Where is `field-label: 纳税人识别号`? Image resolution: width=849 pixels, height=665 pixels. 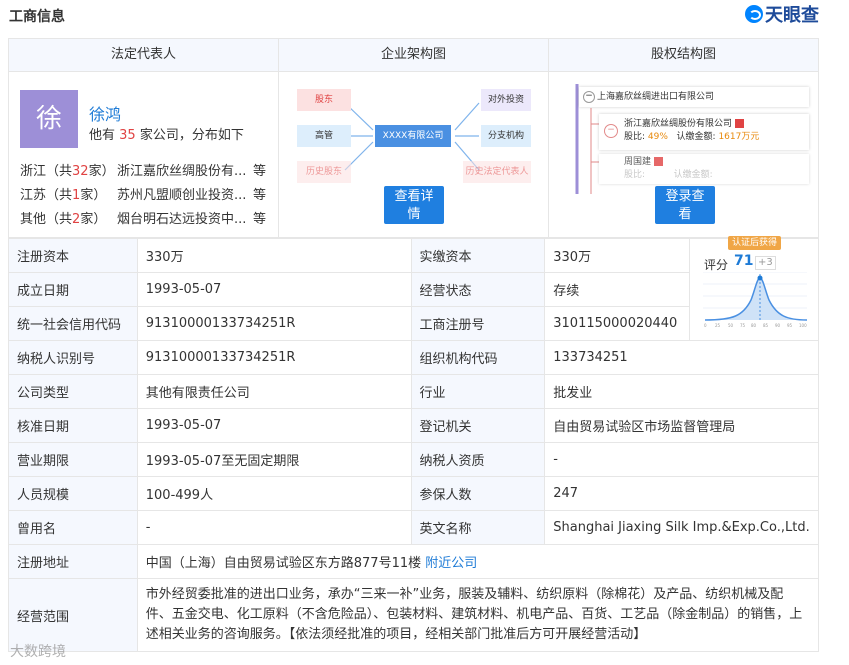 field-label: 纳税人识别号 is located at coordinates (73, 357).